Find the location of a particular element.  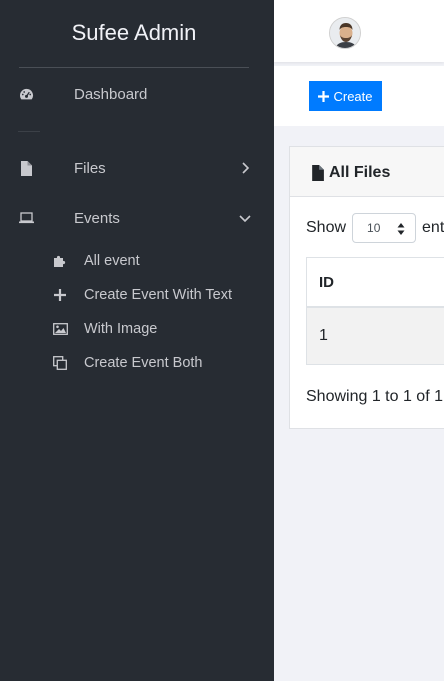

submenu-item-all-event: All event is located at coordinates (155, 261).